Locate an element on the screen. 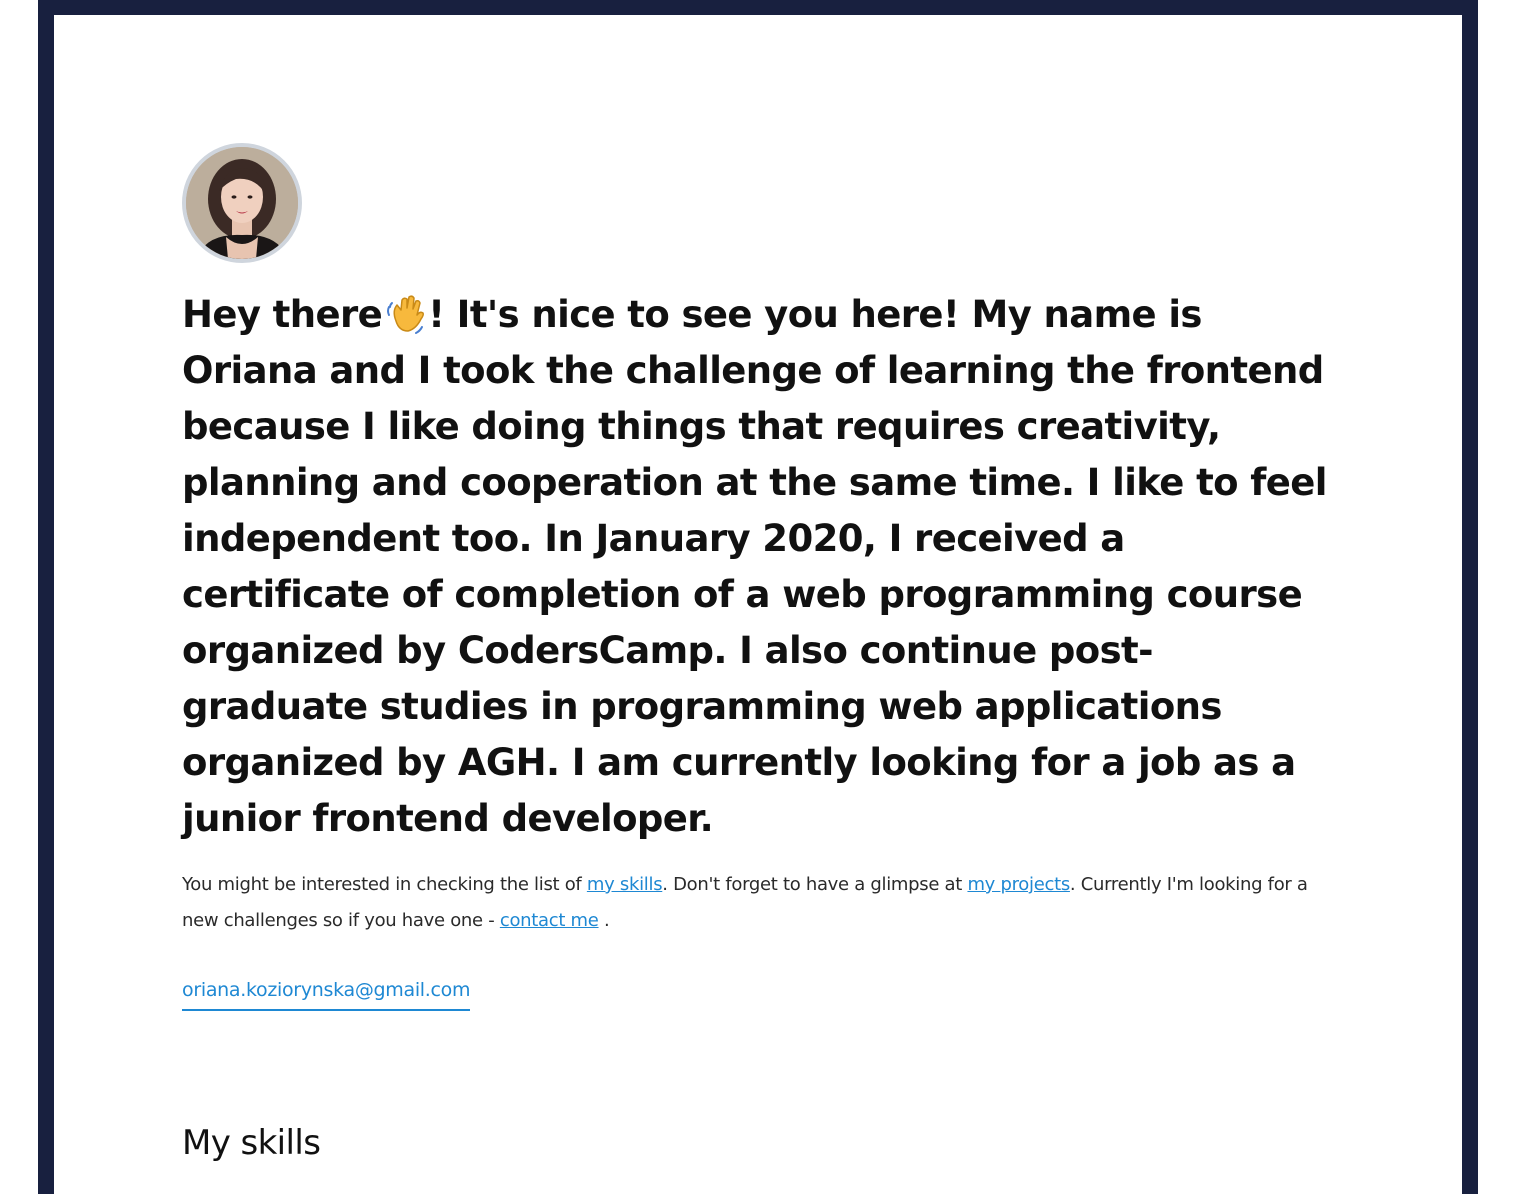  blurb-text-4: . is located at coordinates (604, 920).